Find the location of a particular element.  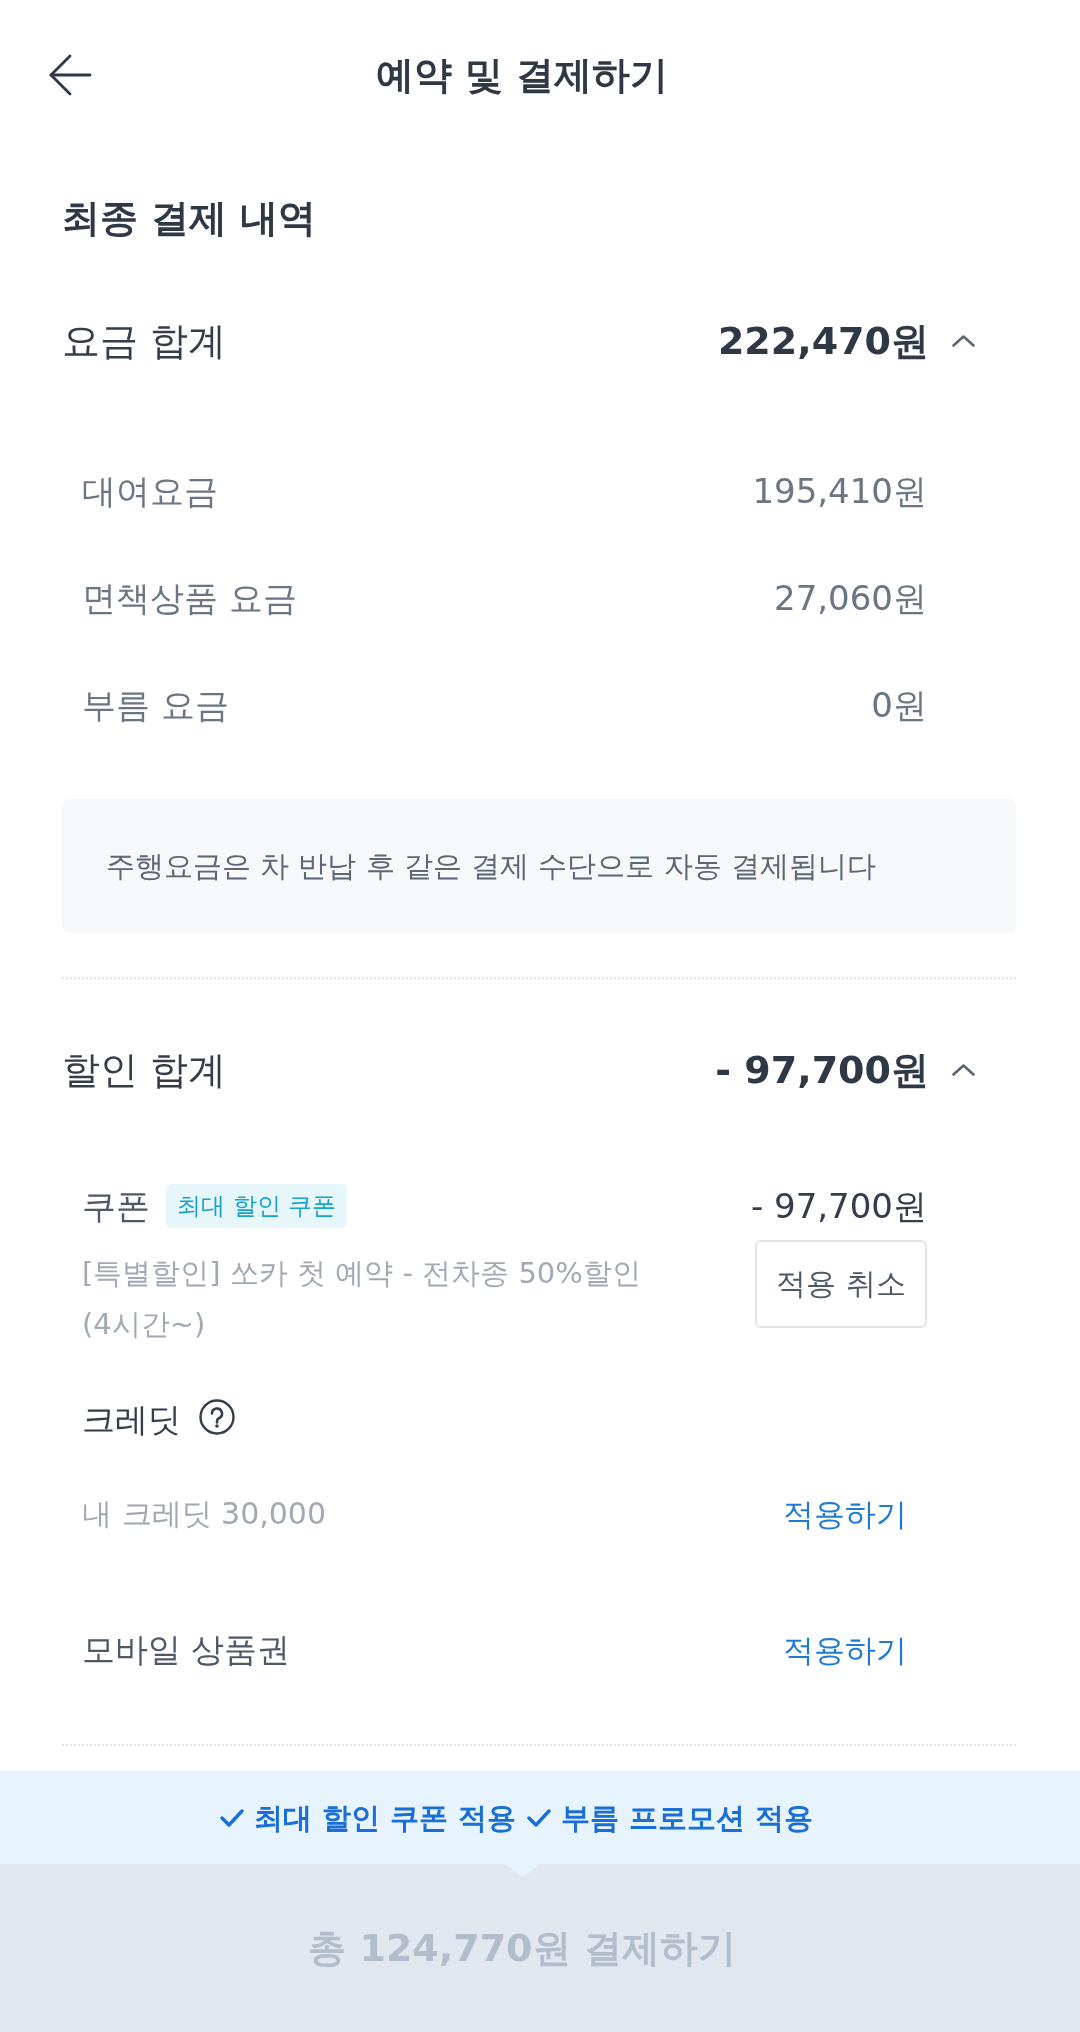

back-button is located at coordinates (70, 75).